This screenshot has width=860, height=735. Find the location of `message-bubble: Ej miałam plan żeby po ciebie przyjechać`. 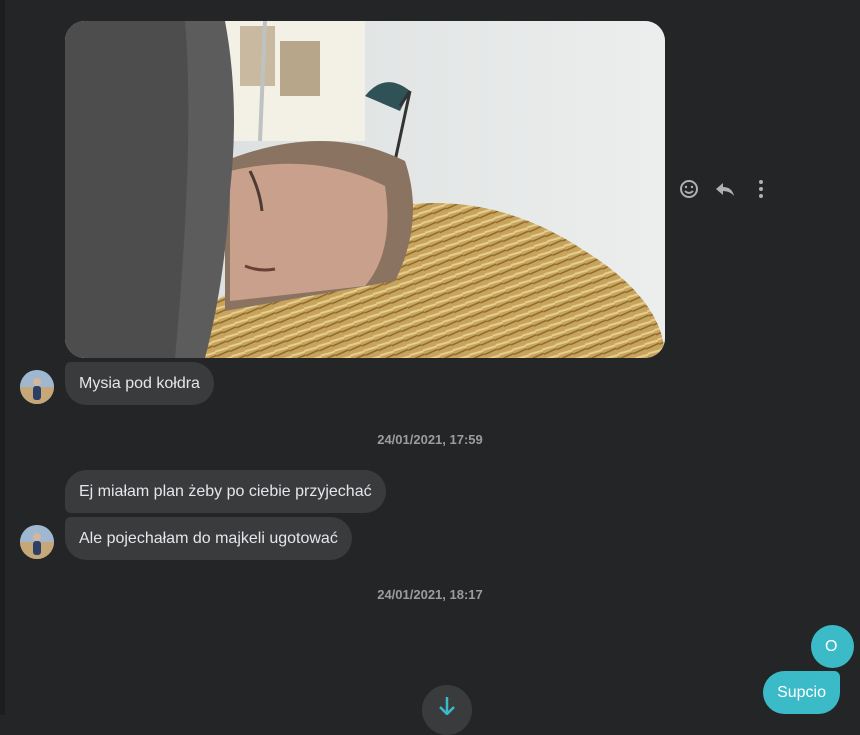

message-bubble: Ej miałam plan żeby po ciebie przyjechać is located at coordinates (225, 491).